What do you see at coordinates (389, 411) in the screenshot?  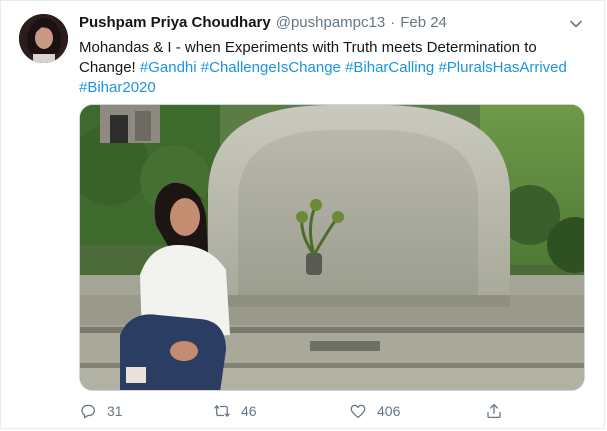 I see `like-count: 406` at bounding box center [389, 411].